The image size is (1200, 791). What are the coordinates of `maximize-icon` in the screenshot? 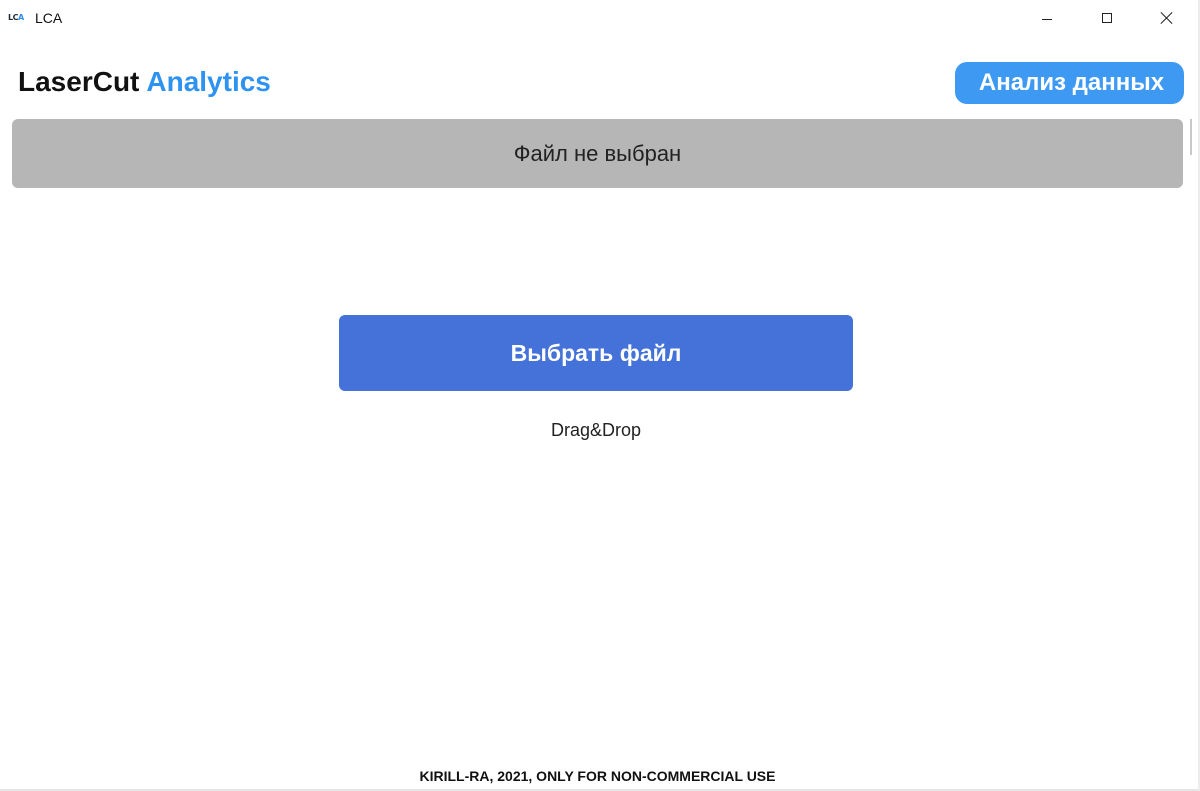 It's located at (1107, 18).